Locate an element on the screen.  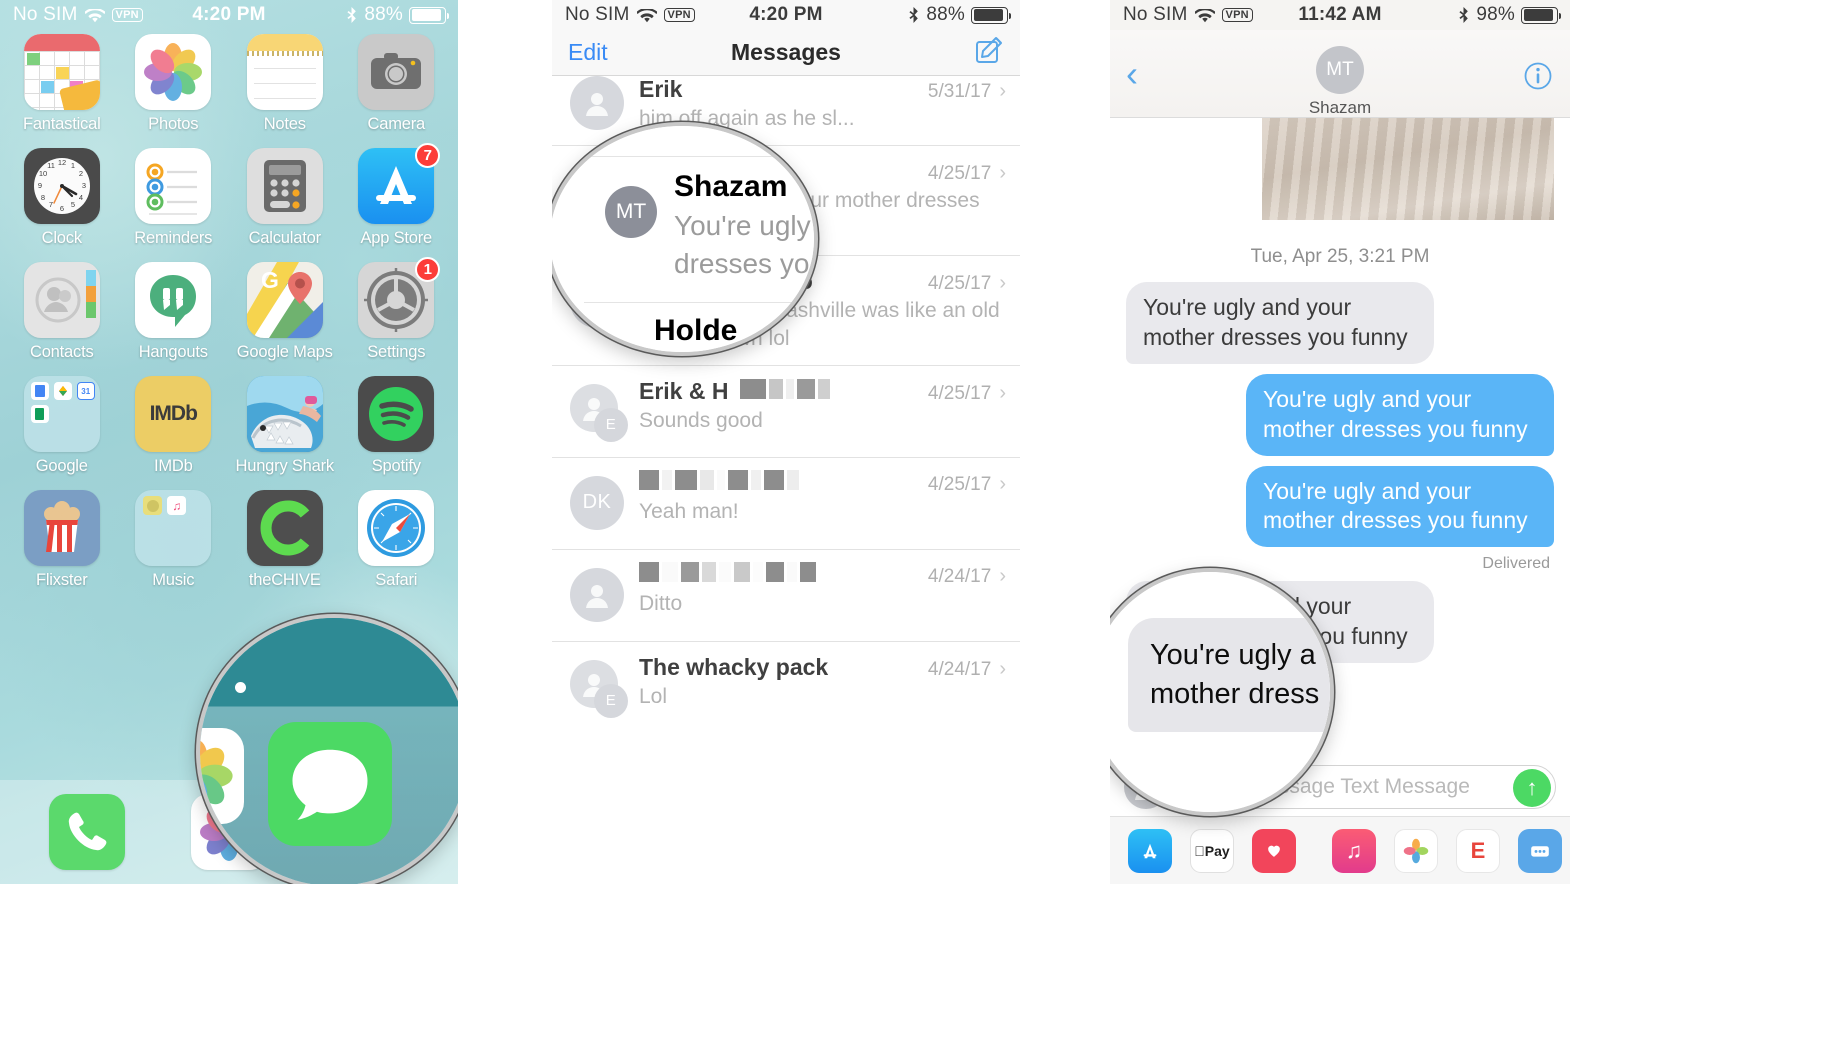
status-right: 88% is located at coordinates (402, 15).